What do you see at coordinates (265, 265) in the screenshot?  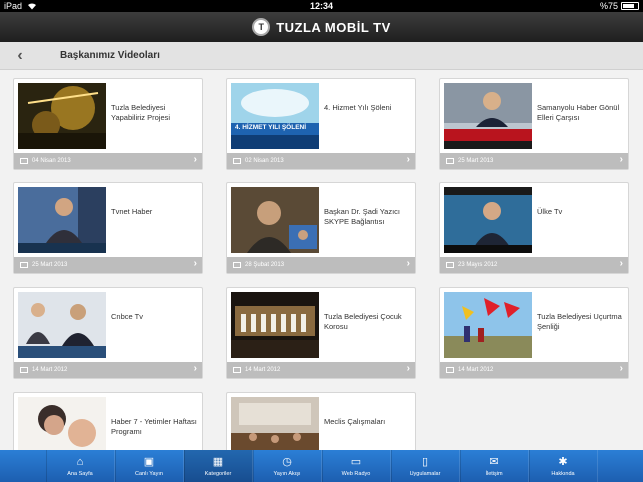 I see `video-date: 28 Şubat 2013` at bounding box center [265, 265].